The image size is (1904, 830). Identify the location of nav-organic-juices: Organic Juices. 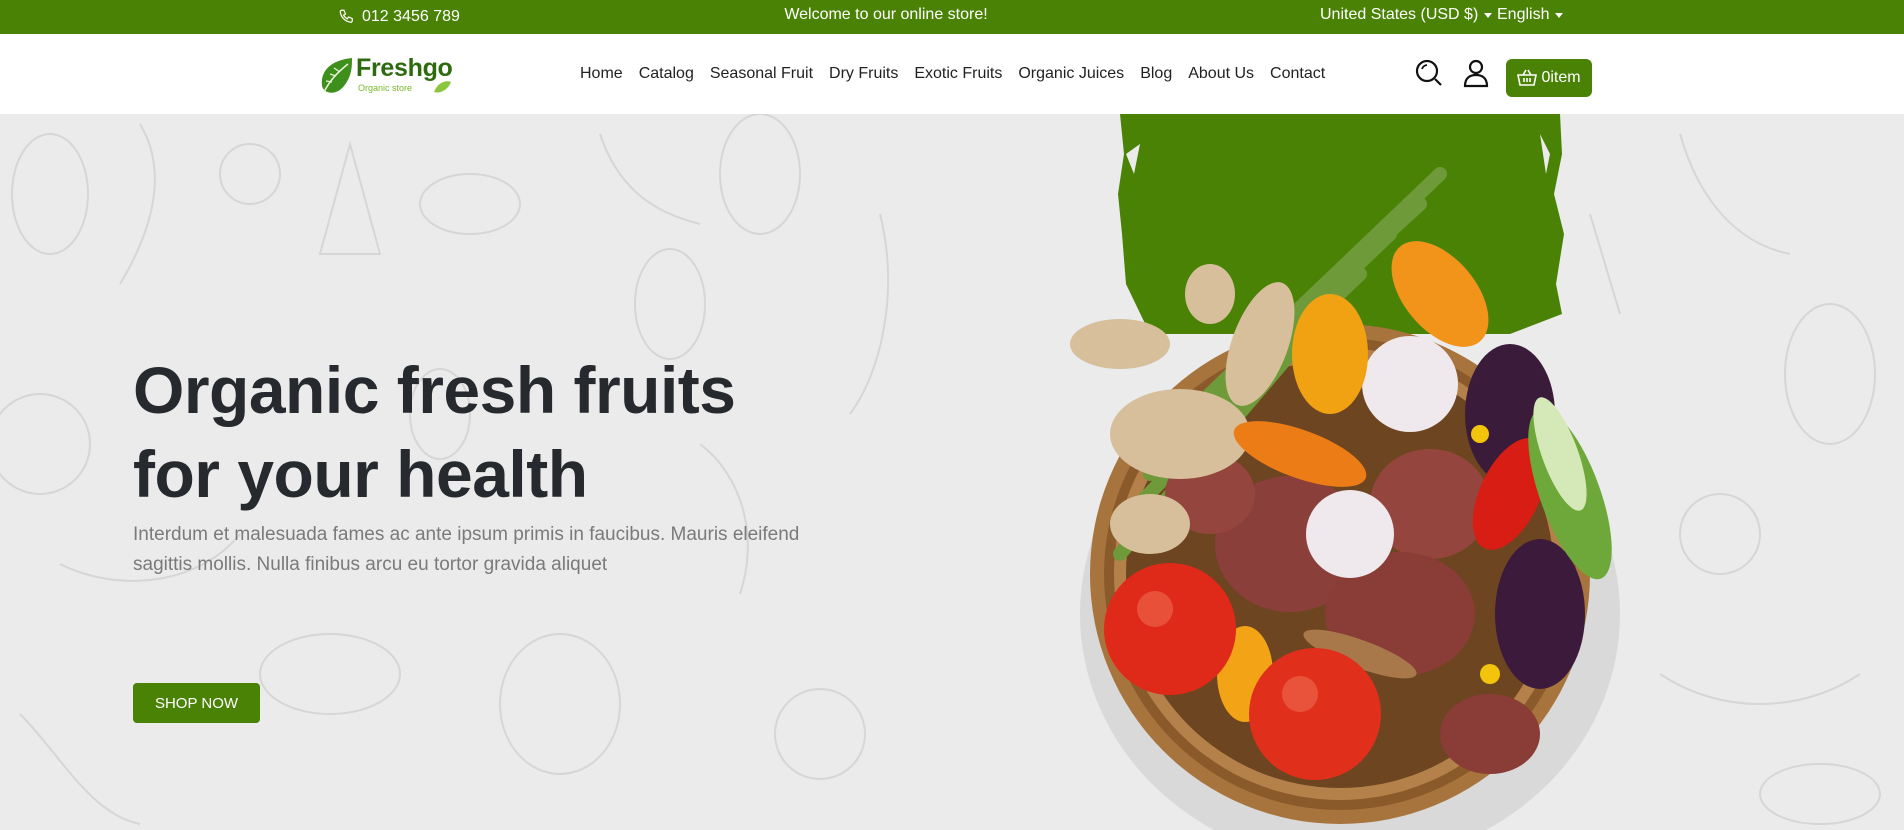
(1071, 74).